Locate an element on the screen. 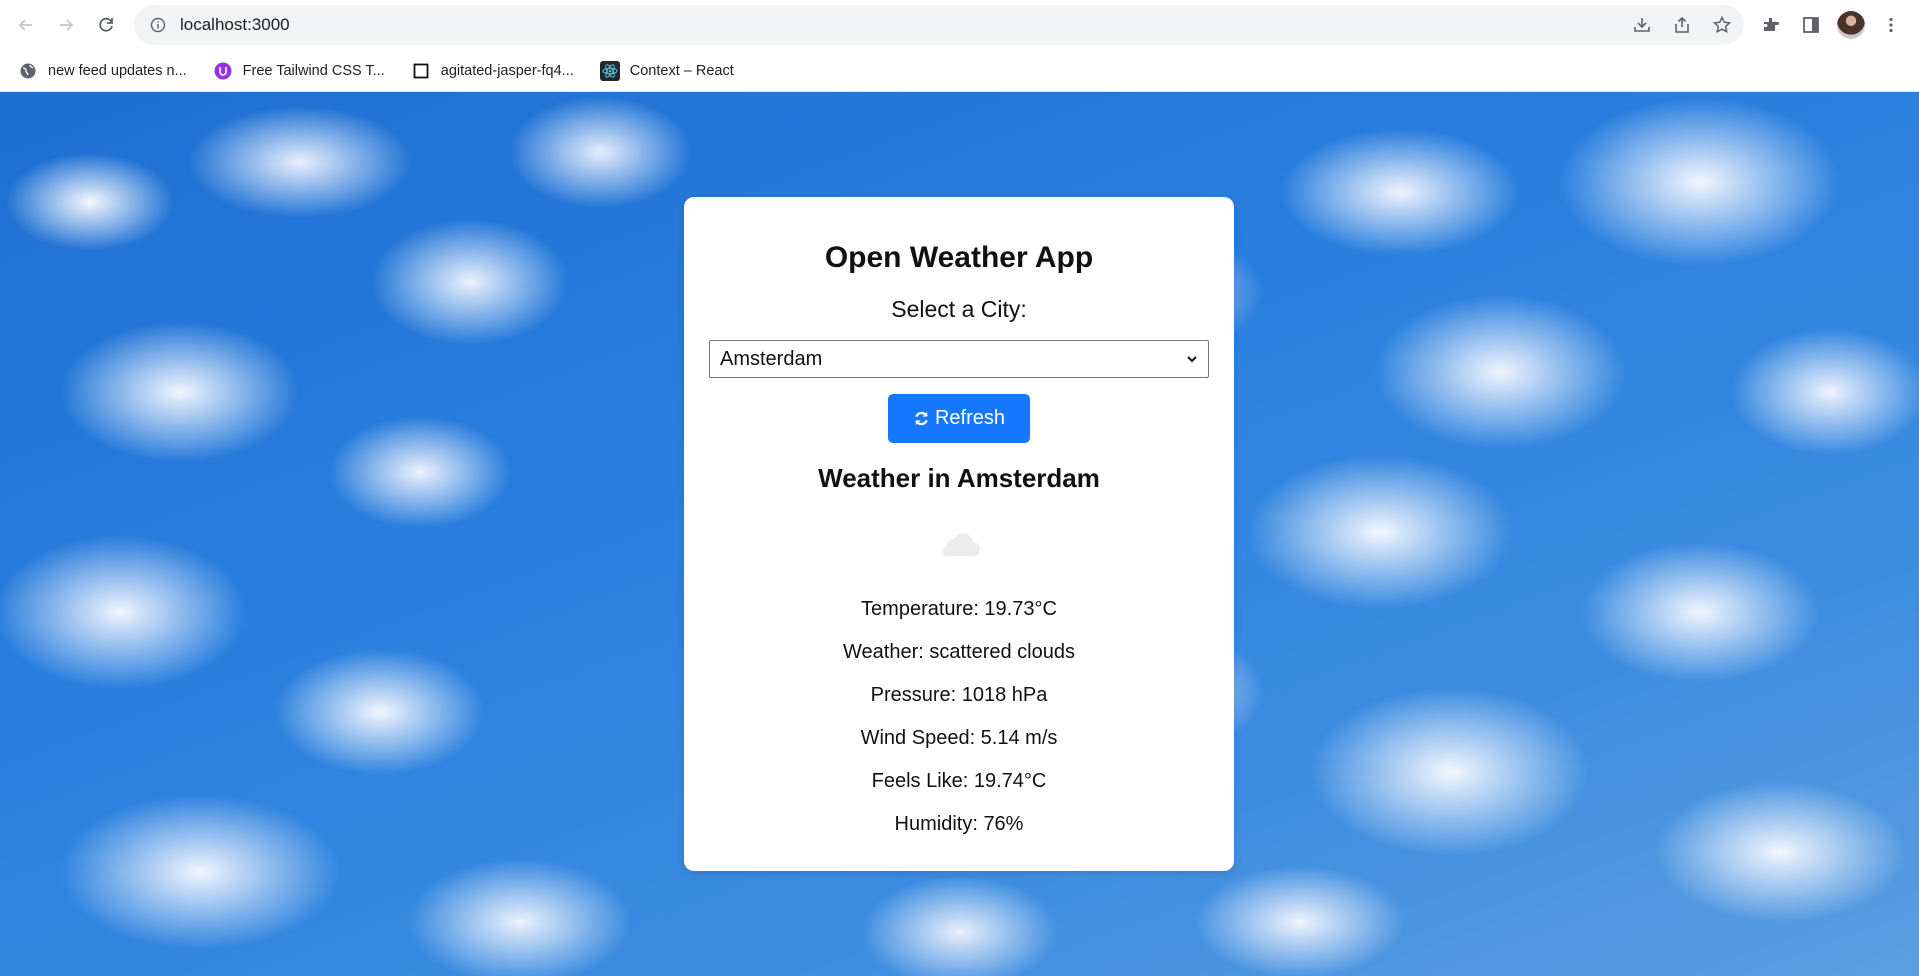 The image size is (1919, 976). profile-avatar is located at coordinates (1851, 25).